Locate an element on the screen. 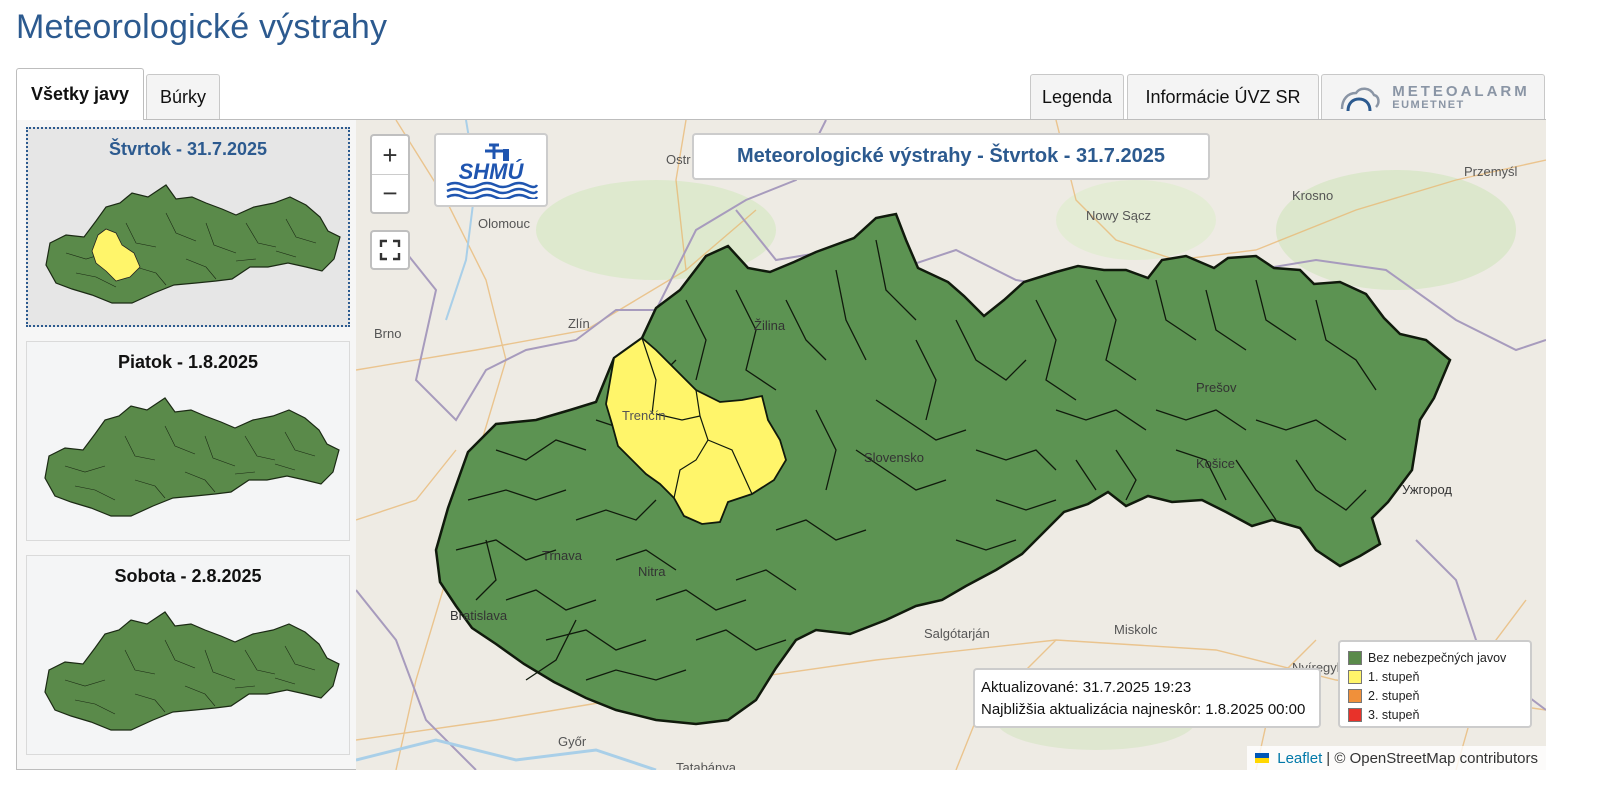 The image size is (1600, 809). page-title: Meteorologické výstrahy is located at coordinates (202, 27).